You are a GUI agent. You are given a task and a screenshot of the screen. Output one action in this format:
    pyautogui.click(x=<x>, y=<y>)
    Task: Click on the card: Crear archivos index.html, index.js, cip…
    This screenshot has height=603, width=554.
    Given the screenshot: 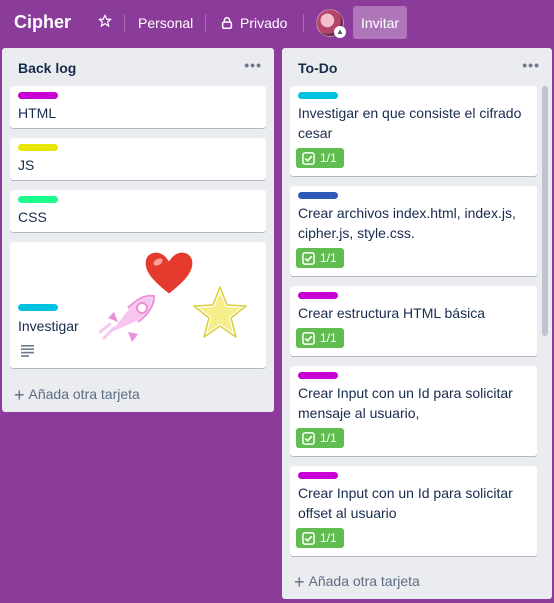 What is the action you would take?
    pyautogui.click(x=413, y=231)
    